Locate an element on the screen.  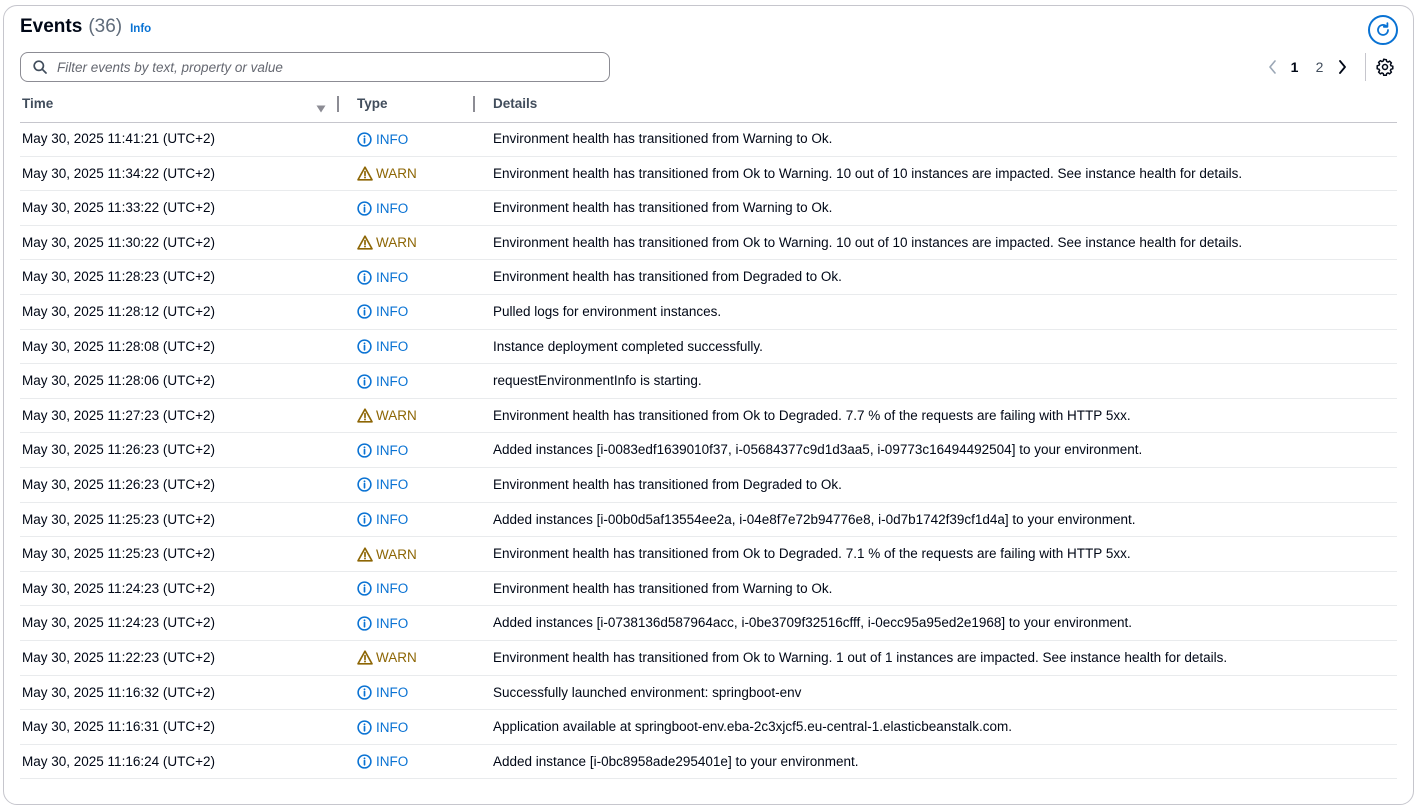
page-2-button: 2 is located at coordinates (1319, 67).